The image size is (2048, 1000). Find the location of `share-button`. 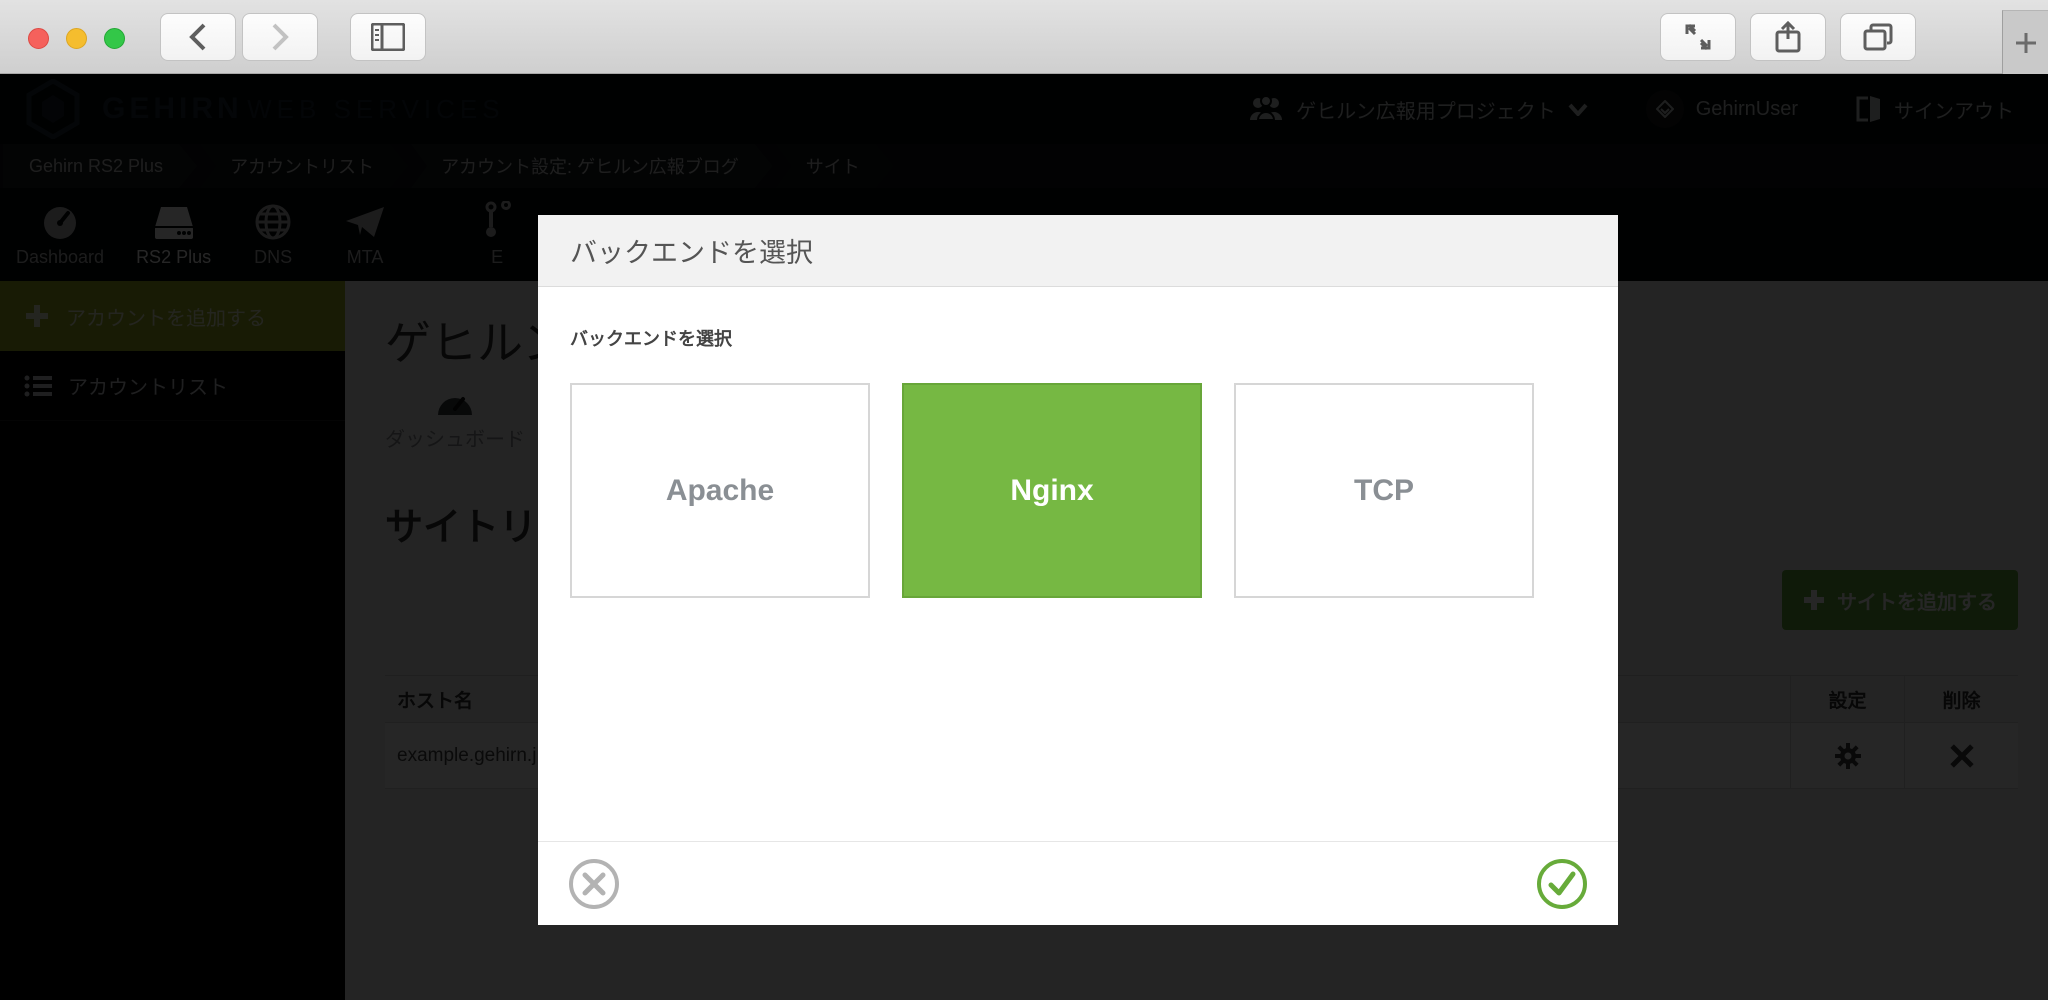

share-button is located at coordinates (1788, 37).